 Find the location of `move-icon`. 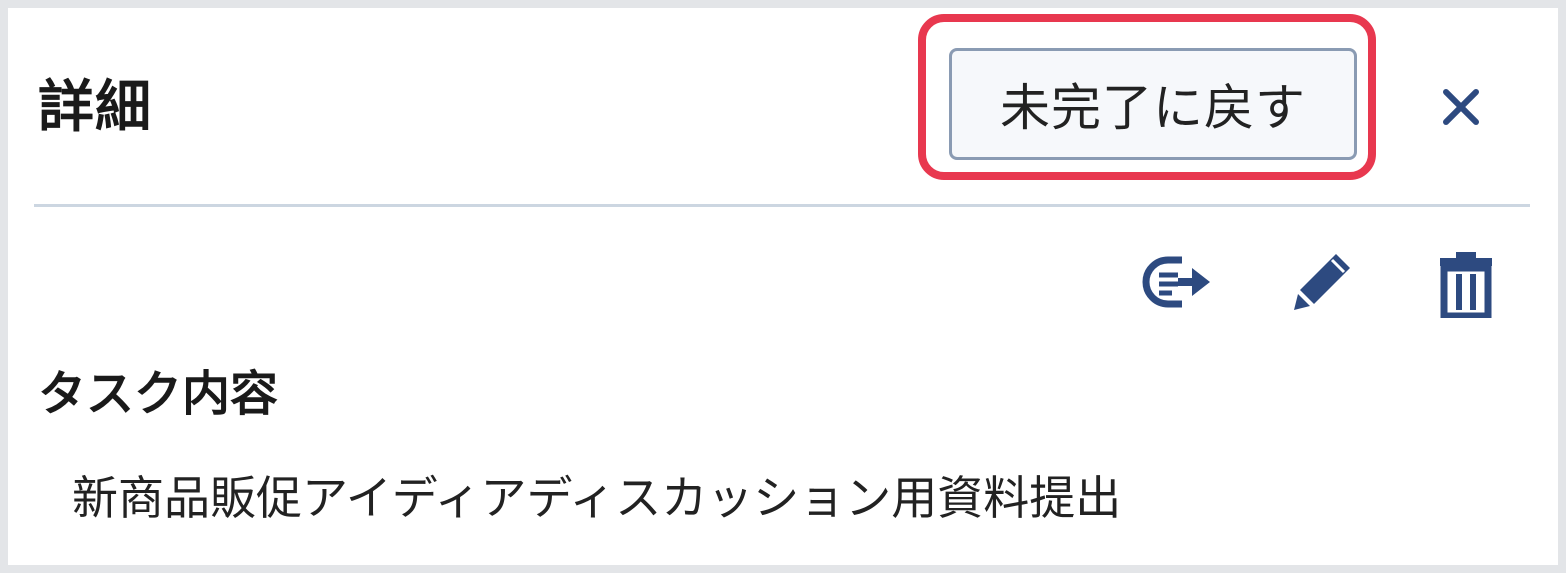

move-icon is located at coordinates (1176, 282).